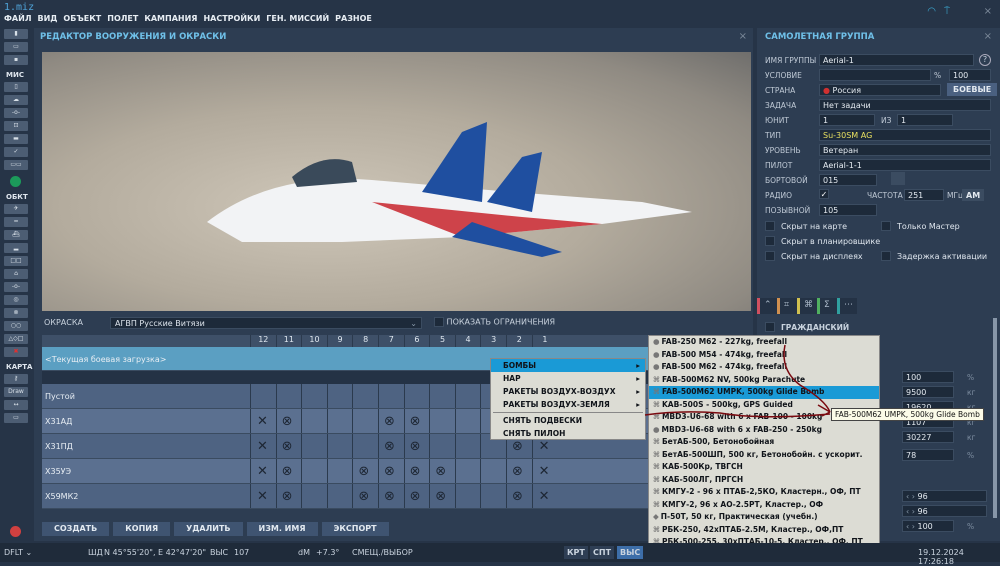 Image resolution: width=1000 pixels, height=566 pixels. What do you see at coordinates (973, 195) in the screenshot?
I see `modulation-dropdown: AM` at bounding box center [973, 195].